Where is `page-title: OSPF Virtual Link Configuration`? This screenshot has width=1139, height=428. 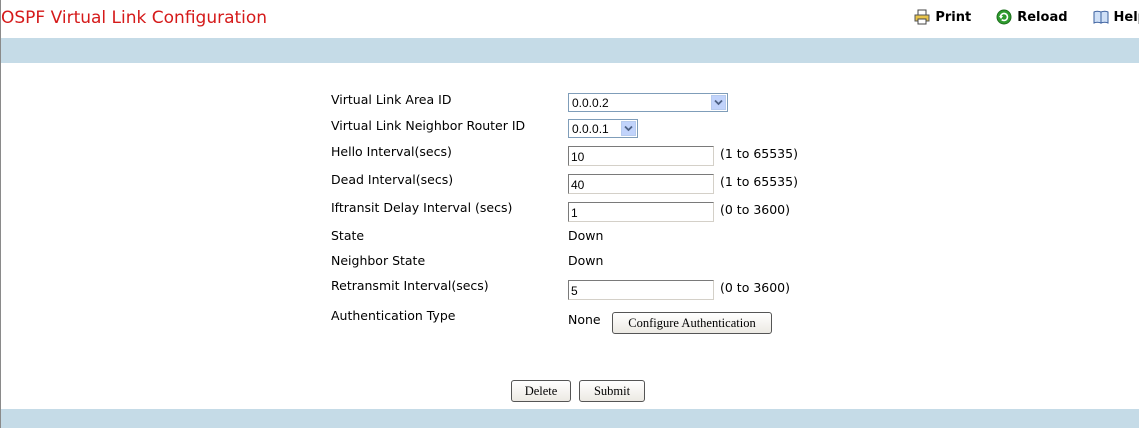
page-title: OSPF Virtual Link Configuration is located at coordinates (134, 18).